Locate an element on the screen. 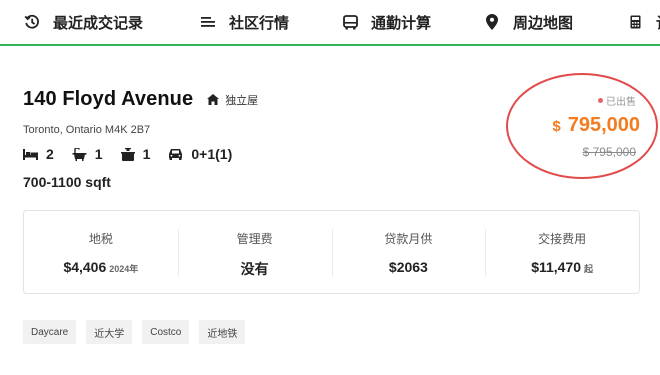  stat-value-text: $2063 is located at coordinates (408, 267).